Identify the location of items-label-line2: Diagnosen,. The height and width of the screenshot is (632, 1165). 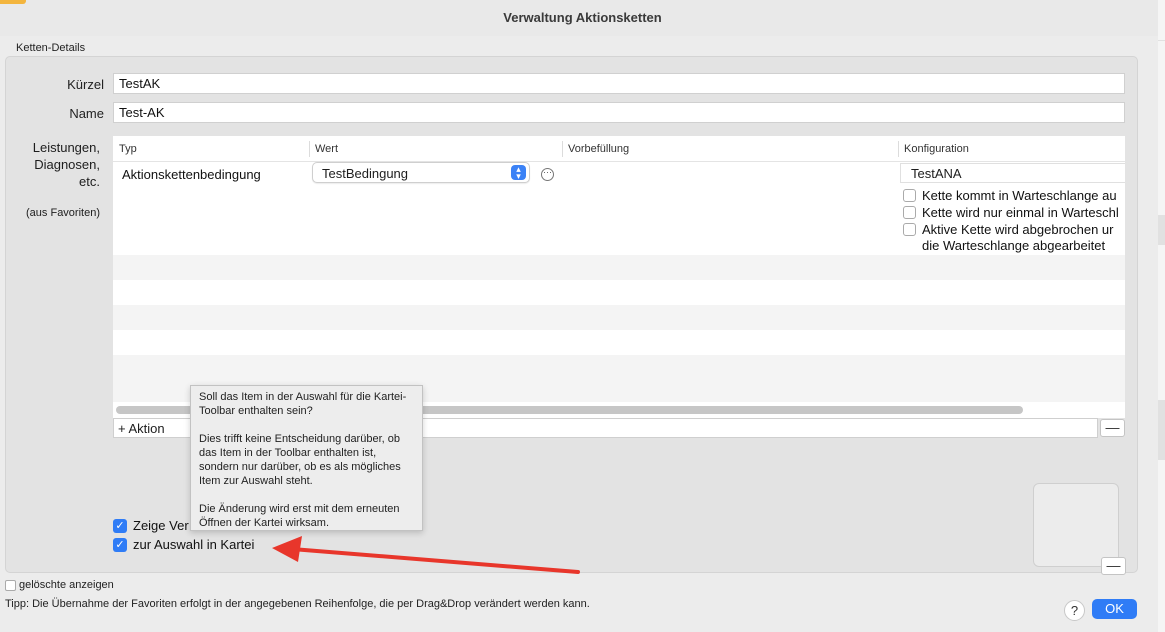
(67, 164).